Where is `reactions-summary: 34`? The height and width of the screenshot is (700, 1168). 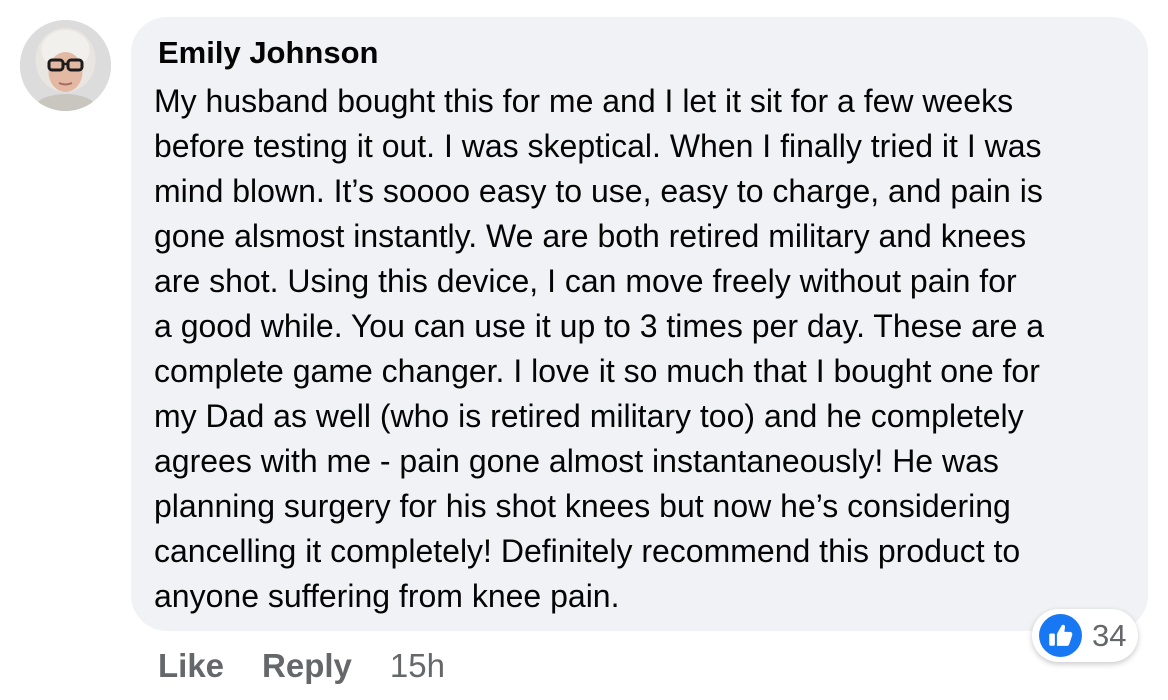 reactions-summary: 34 is located at coordinates (1085, 635).